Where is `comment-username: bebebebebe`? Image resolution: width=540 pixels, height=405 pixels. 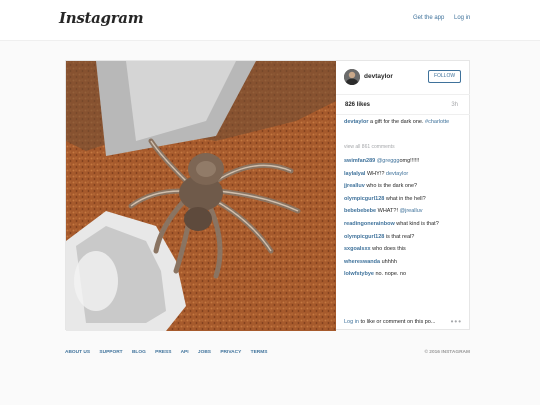
comment-username: bebebebebe is located at coordinates (360, 211).